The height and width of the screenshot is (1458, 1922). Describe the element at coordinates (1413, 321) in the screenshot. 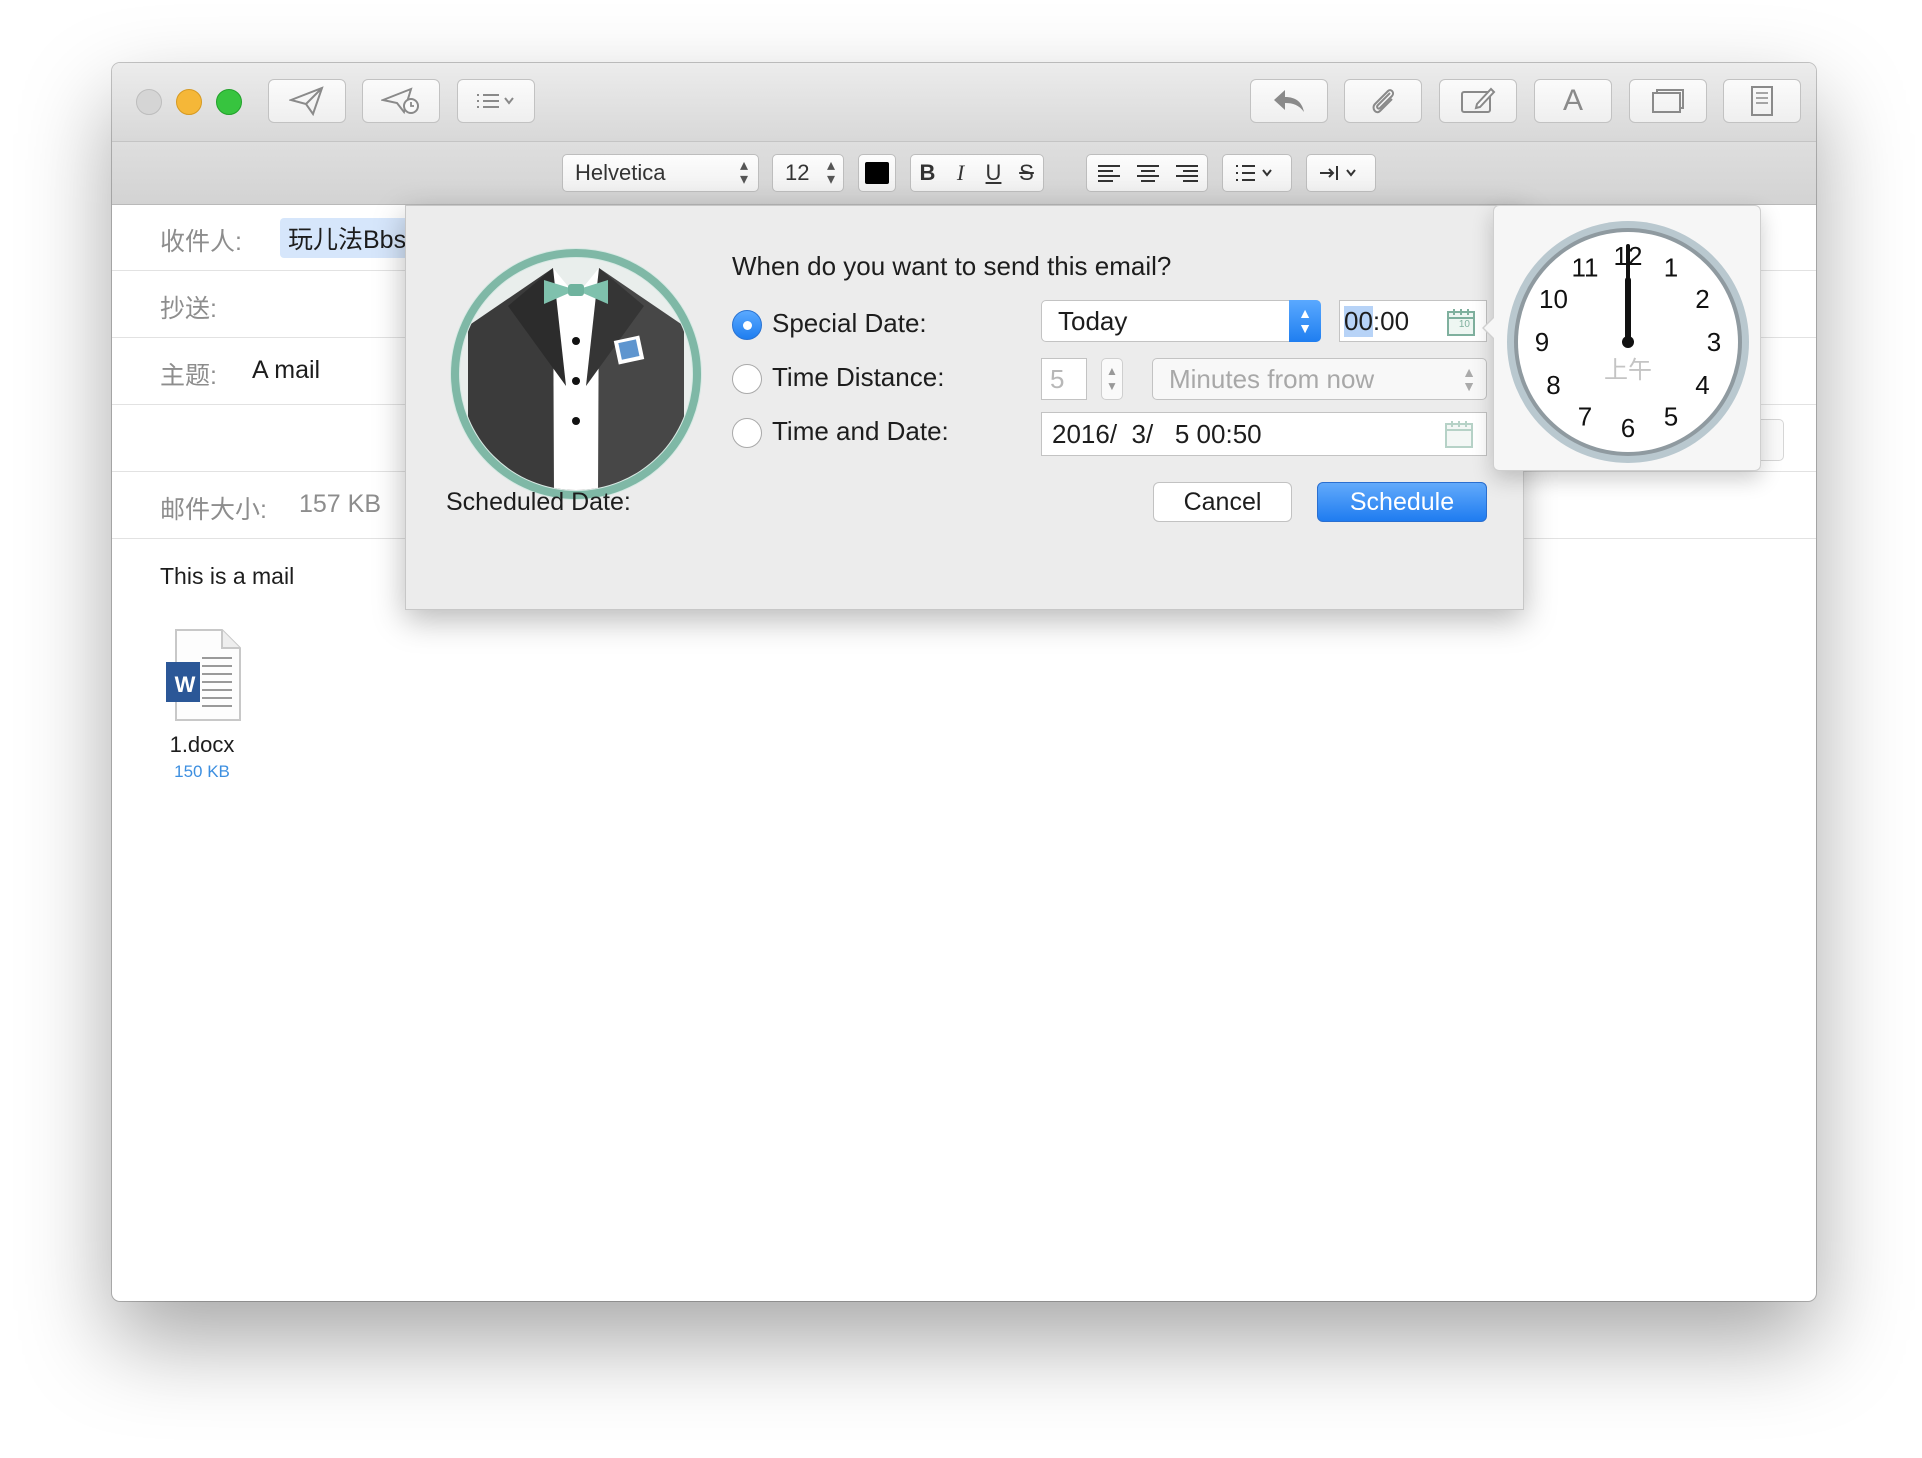

I see `special-time-field: 00 :00 10` at that location.